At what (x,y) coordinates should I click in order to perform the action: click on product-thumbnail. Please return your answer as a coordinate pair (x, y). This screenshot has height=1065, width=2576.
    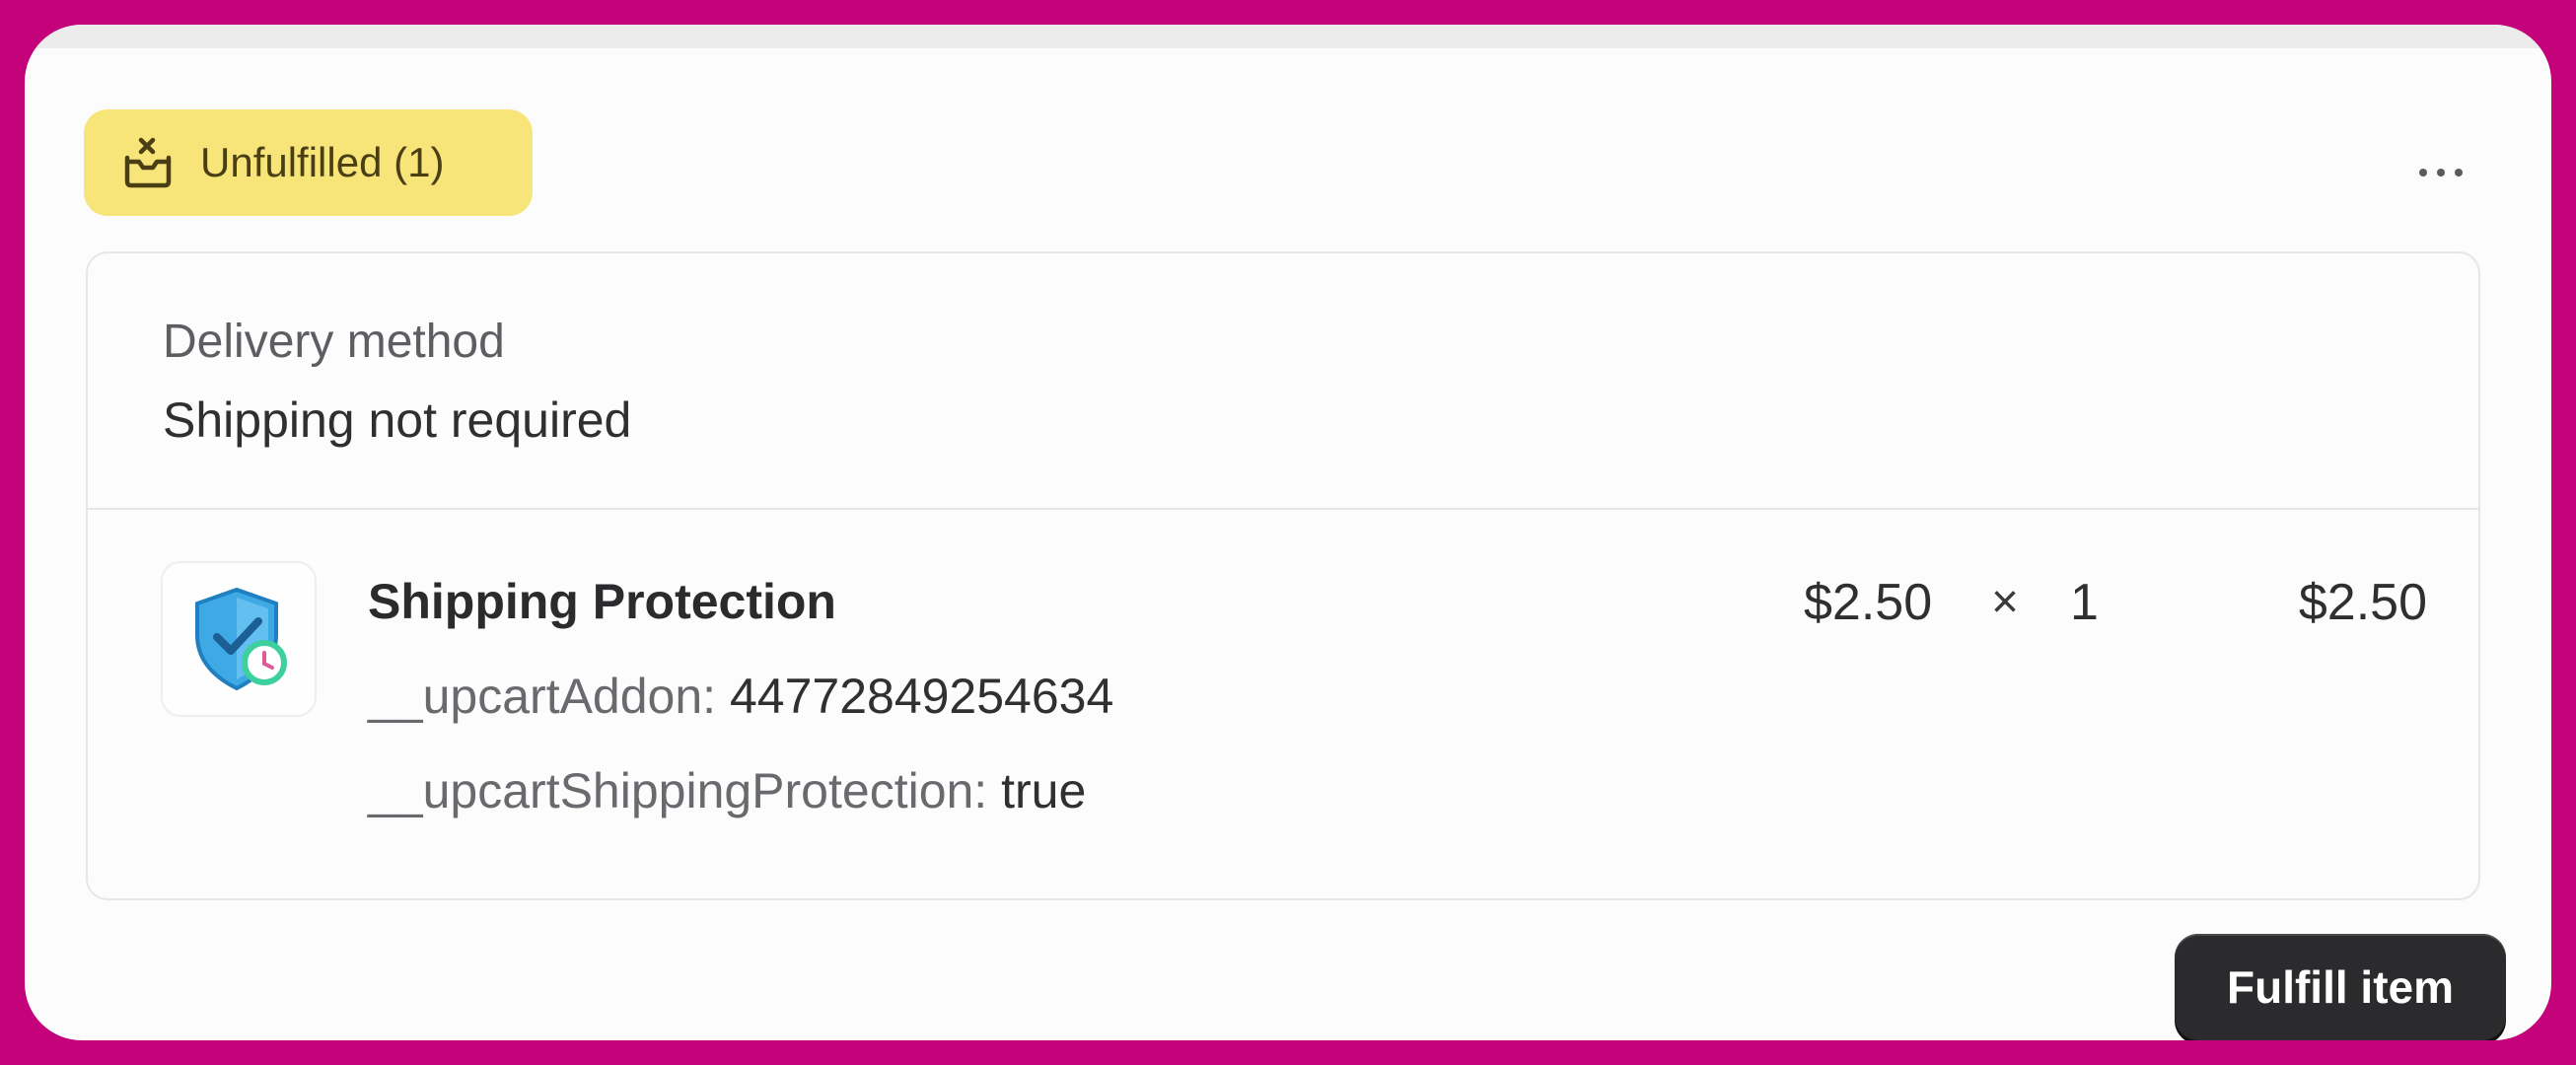
    Looking at the image, I should click on (239, 639).